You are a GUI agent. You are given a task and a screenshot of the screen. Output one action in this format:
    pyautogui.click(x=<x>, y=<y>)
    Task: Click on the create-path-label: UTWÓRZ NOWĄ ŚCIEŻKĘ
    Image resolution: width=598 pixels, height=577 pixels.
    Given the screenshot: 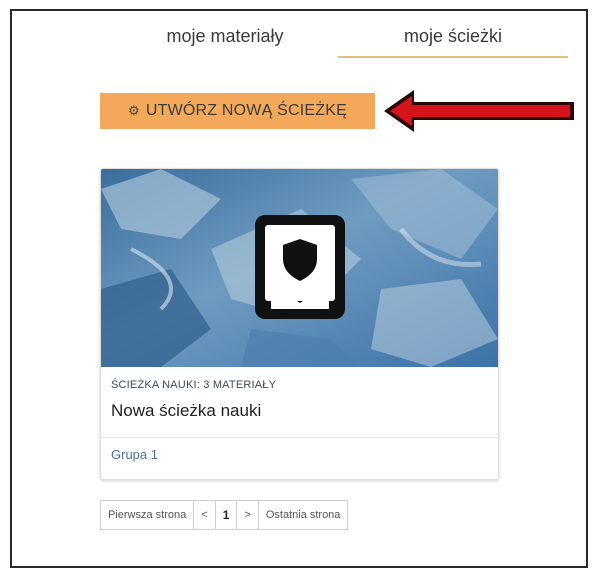 What is the action you would take?
    pyautogui.click(x=246, y=110)
    